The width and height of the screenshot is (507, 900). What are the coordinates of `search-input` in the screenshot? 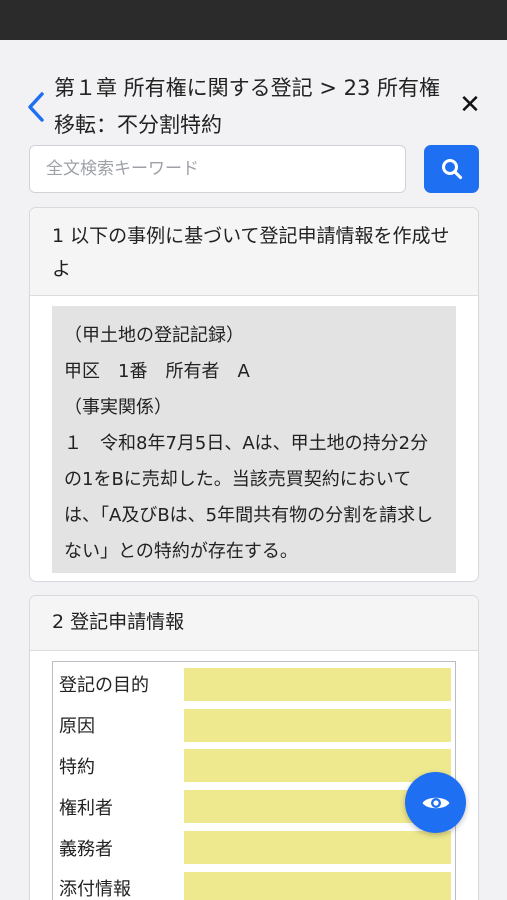 It's located at (217, 169).